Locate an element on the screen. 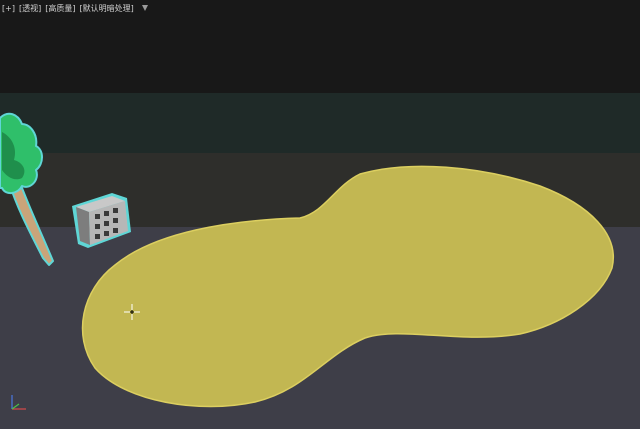 The width and height of the screenshot is (640, 429). viewport-point-of-view: [透视] is located at coordinates (30, 8).